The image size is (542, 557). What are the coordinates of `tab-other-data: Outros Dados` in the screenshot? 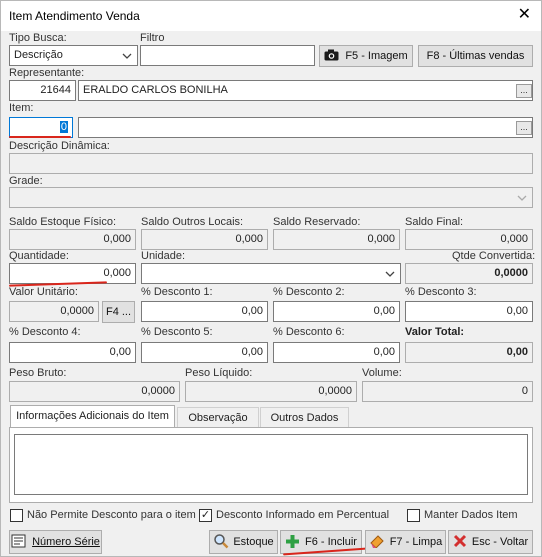 It's located at (304, 417).